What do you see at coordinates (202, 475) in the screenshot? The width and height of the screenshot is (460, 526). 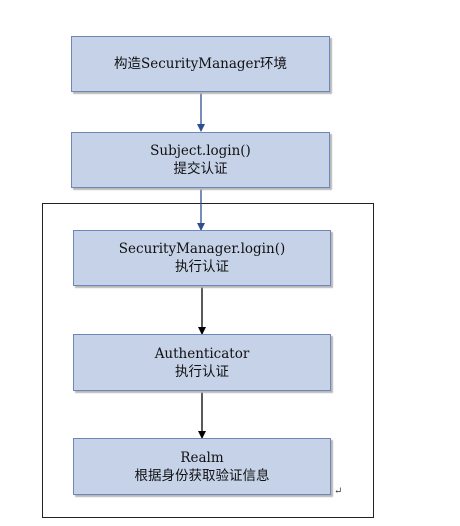 I see `step-line2: 根据身份获取验证信息` at bounding box center [202, 475].